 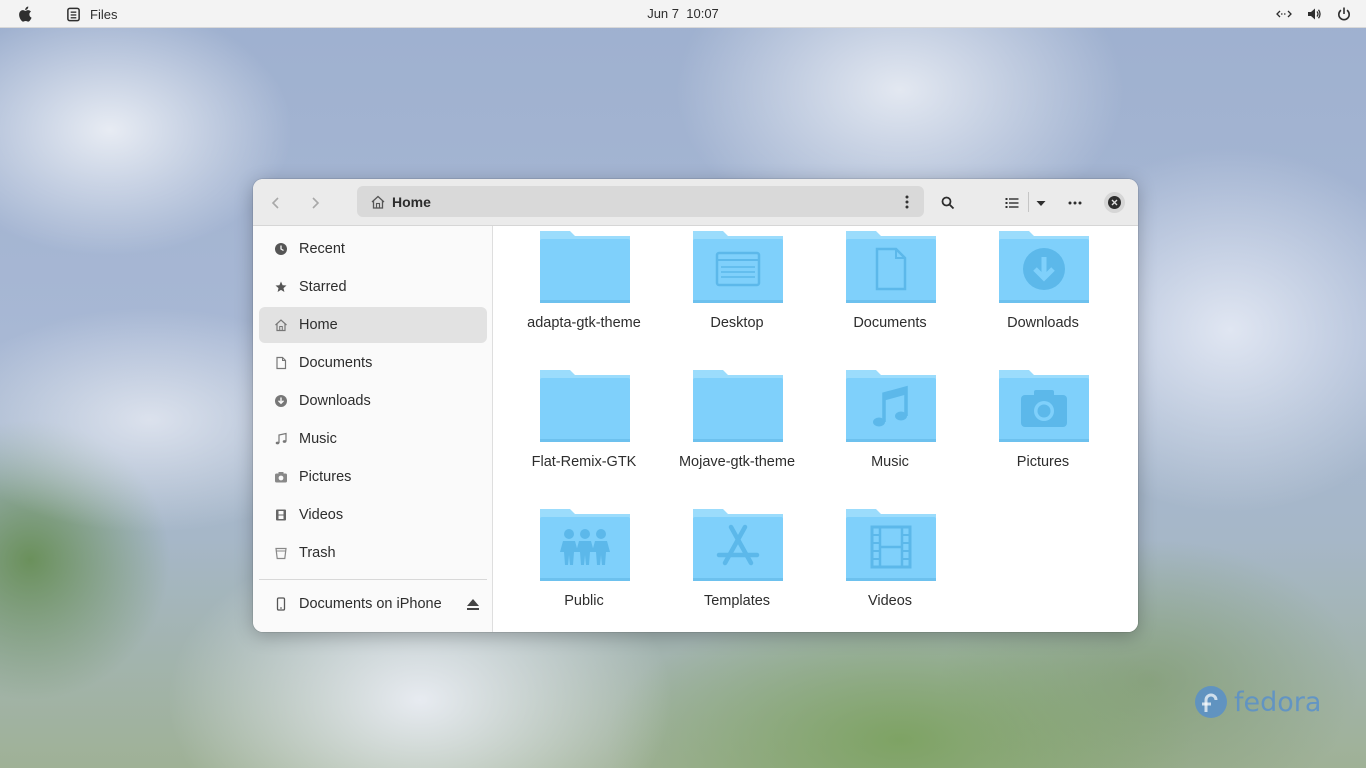 I want to click on camera-icon, so click(x=281, y=477).